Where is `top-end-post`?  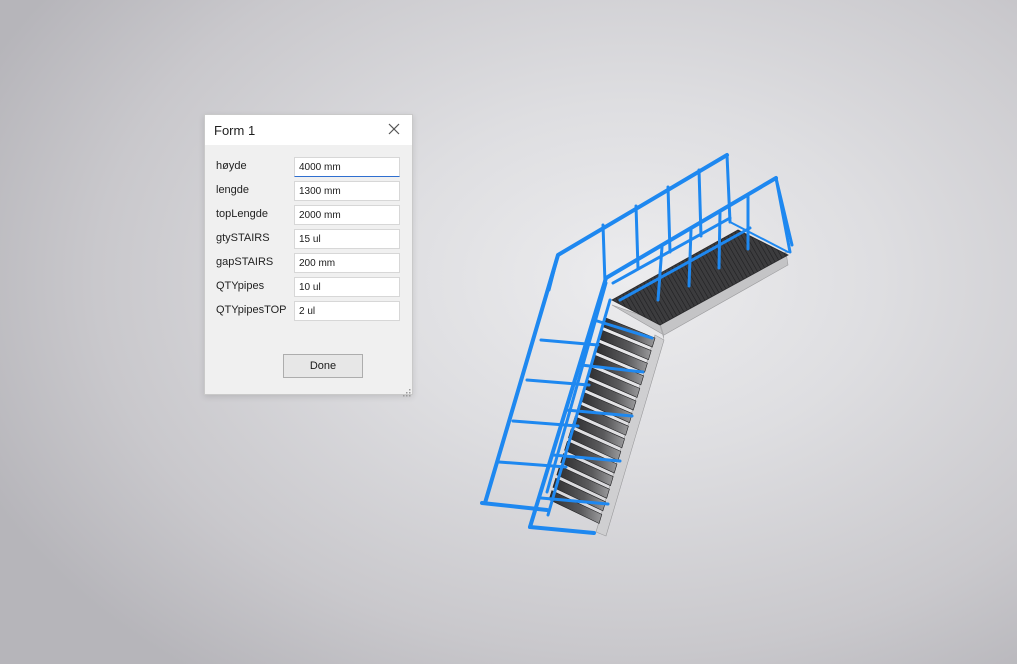
top-end-post is located at coordinates (783, 215).